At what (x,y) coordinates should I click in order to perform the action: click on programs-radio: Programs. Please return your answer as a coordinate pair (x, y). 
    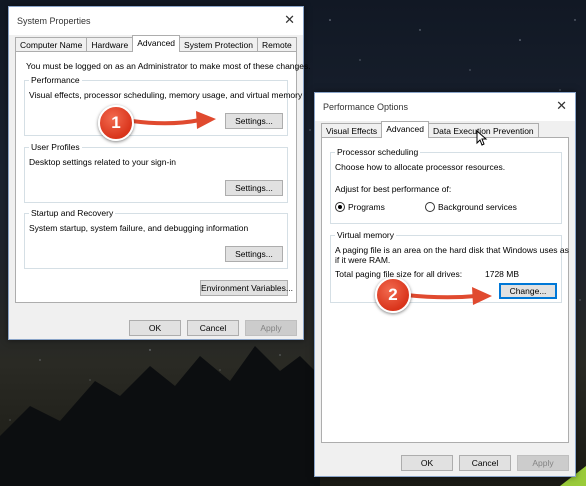
    Looking at the image, I should click on (360, 207).